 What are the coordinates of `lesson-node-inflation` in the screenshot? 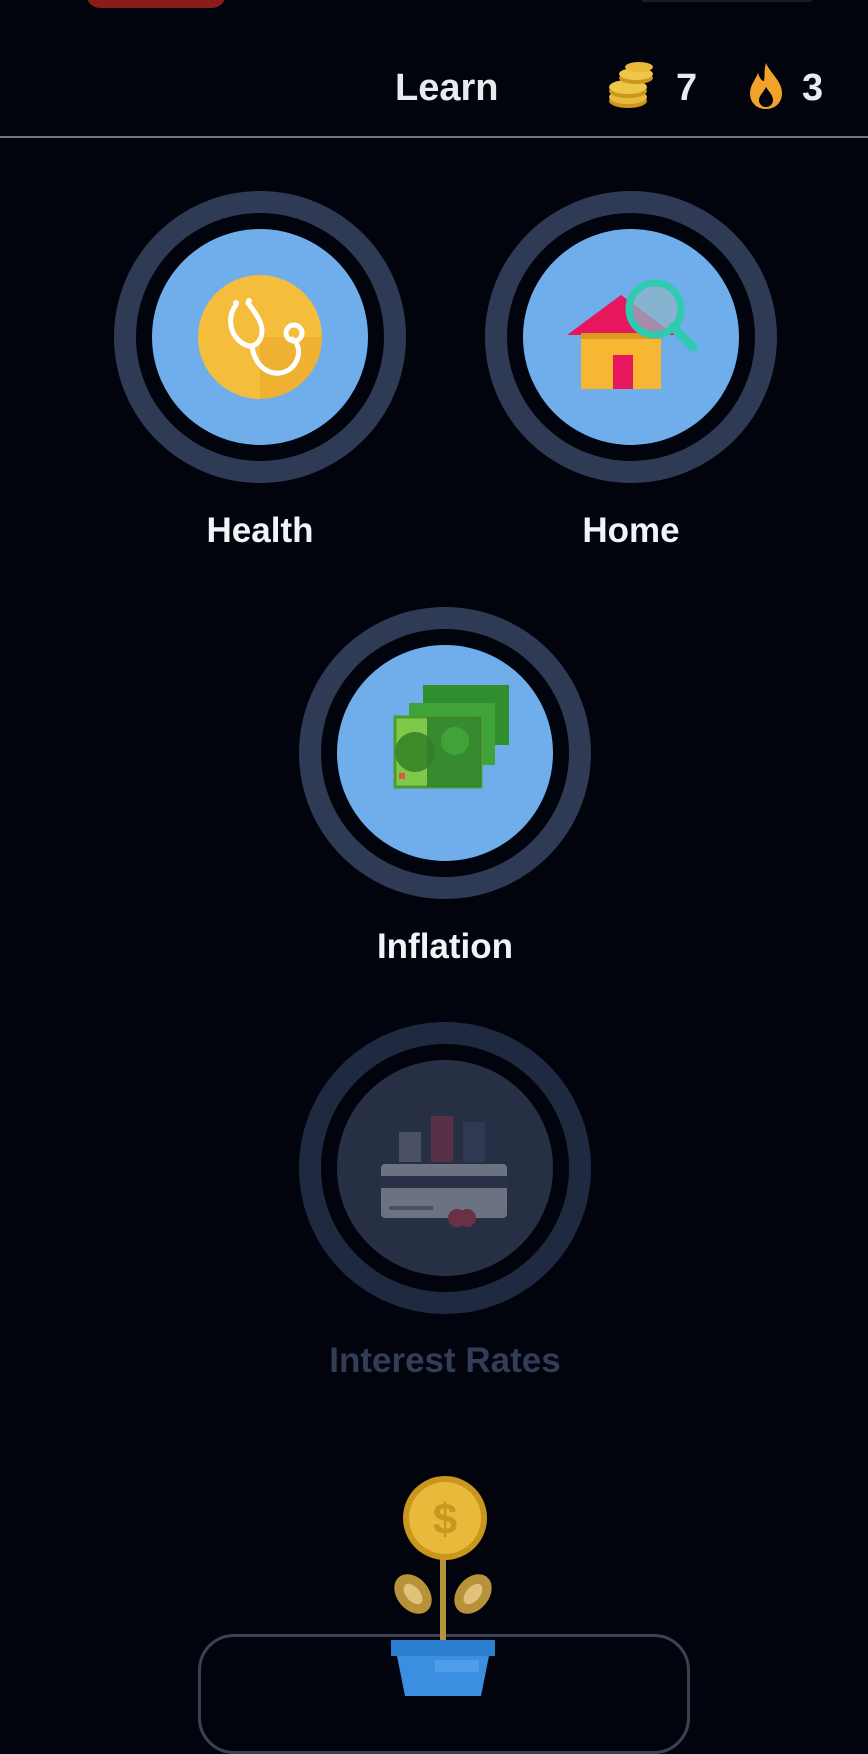 It's located at (445, 753).